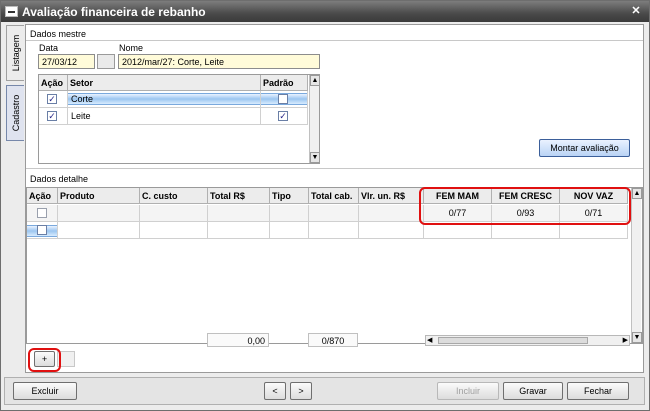 This screenshot has width=650, height=411. Describe the element at coordinates (58, 34) in the screenshot. I see `master-section-label: Dados mestre` at that location.